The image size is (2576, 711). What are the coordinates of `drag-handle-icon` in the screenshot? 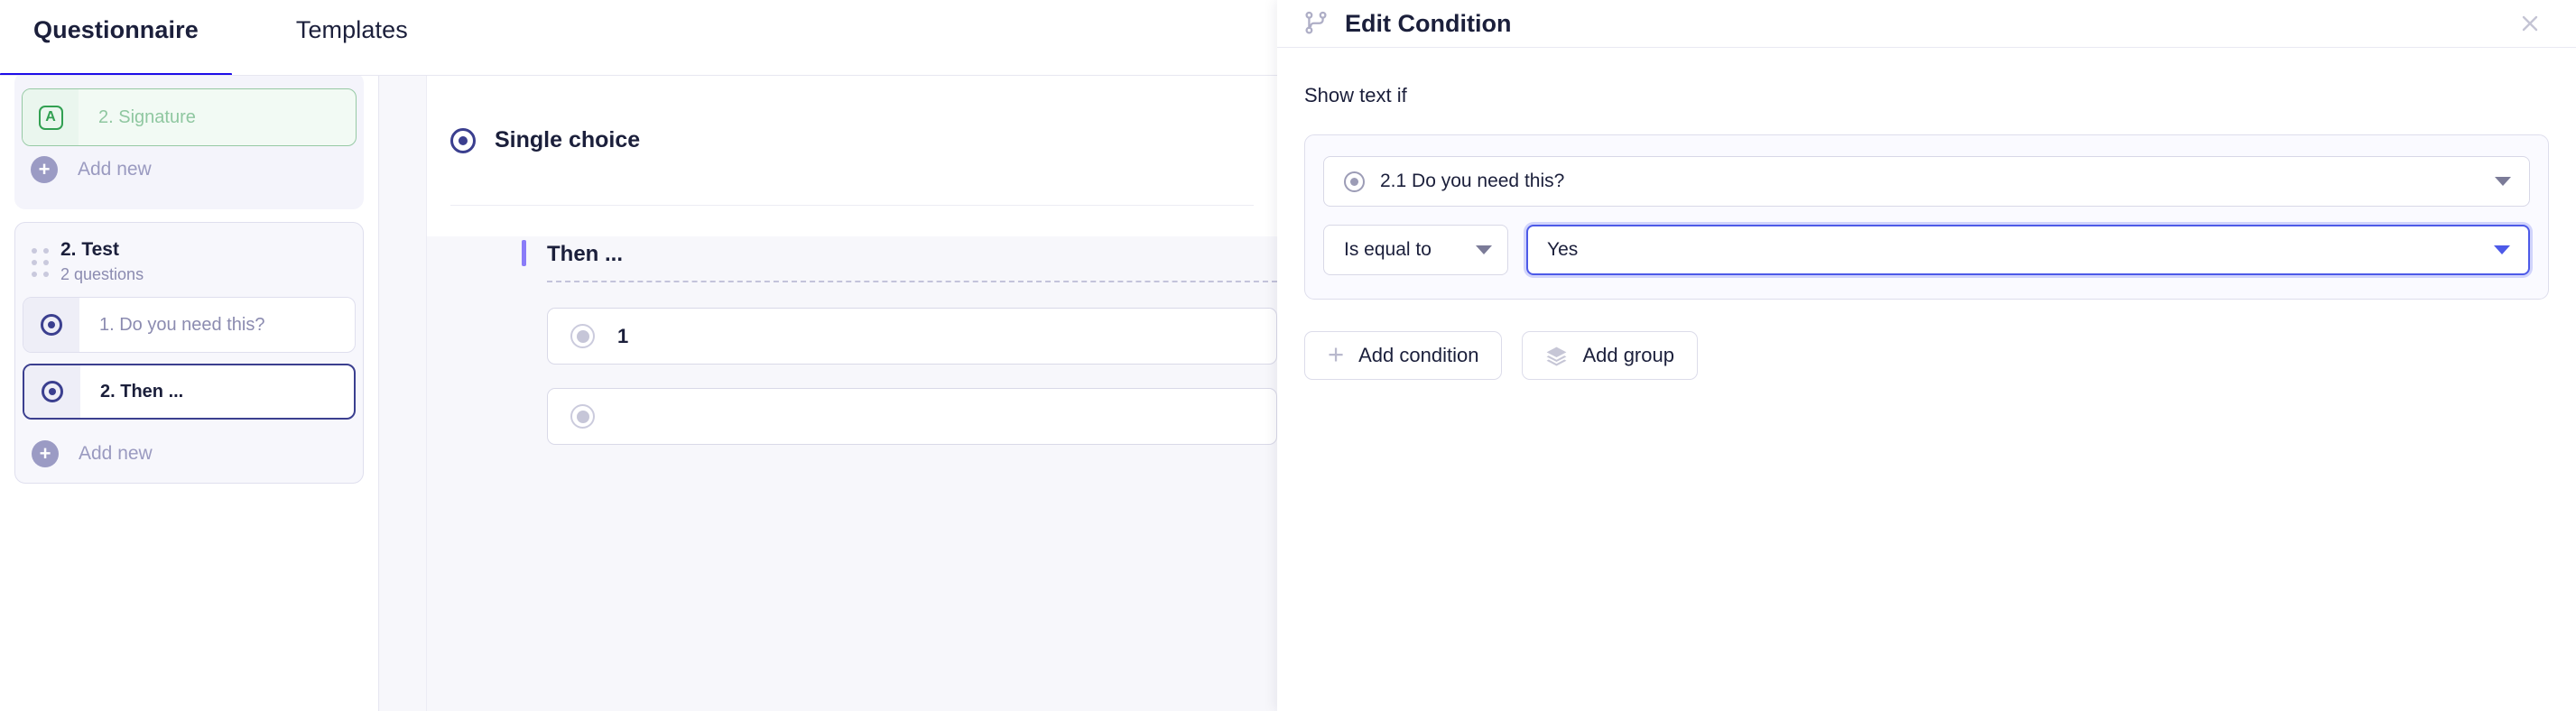 It's located at (43, 263).